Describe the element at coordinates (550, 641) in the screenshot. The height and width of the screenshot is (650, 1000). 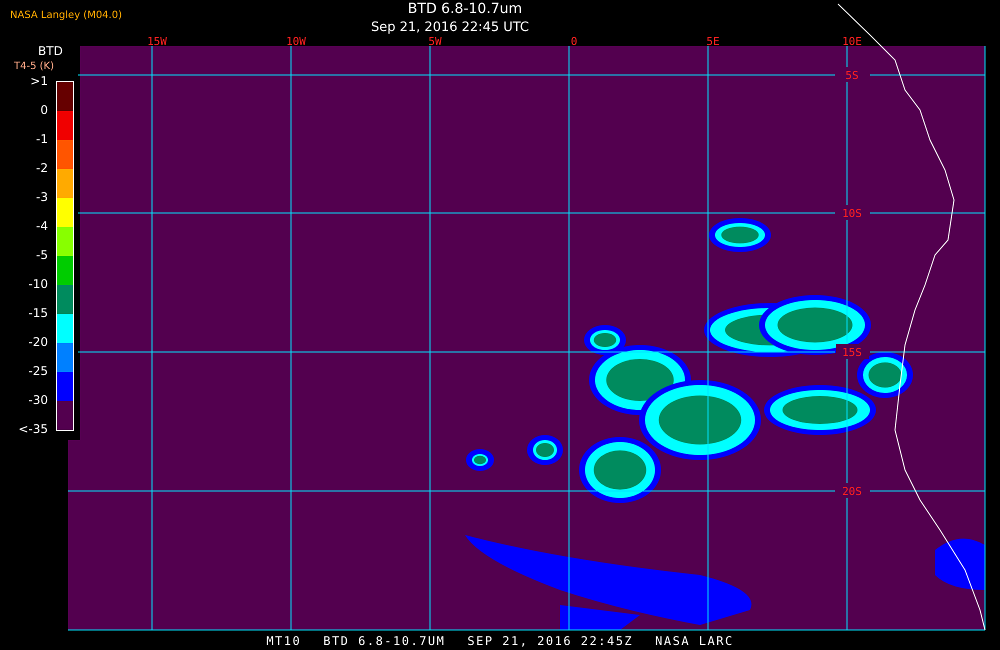
I see `caption-text: SEP 21, 2016 22:45Z` at that location.